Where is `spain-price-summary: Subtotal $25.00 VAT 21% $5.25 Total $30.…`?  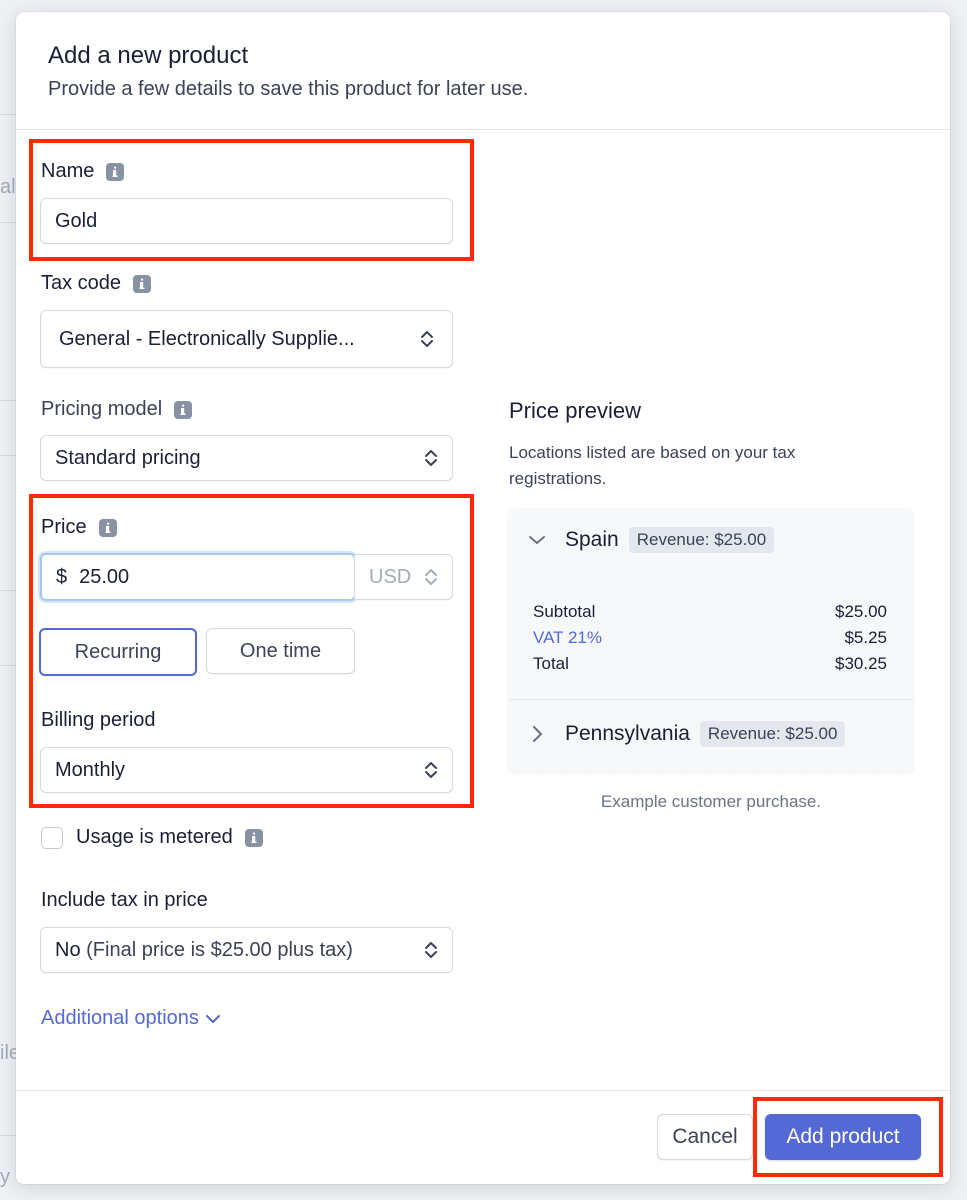 spain-price-summary: Subtotal $25.00 VAT 21% $5.25 Total $30.… is located at coordinates (710, 638).